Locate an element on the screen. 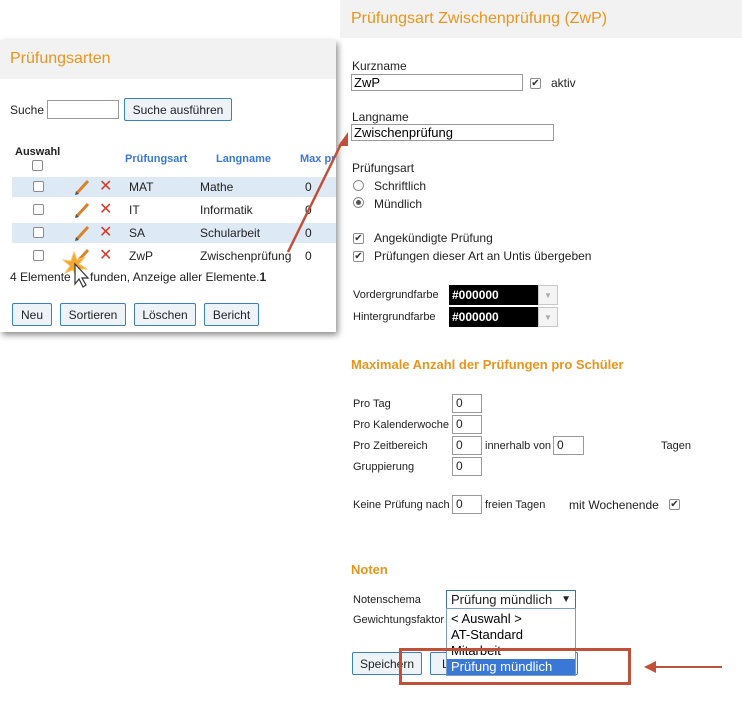 The height and width of the screenshot is (711, 742). row-long: Schularbeit is located at coordinates (230, 233).